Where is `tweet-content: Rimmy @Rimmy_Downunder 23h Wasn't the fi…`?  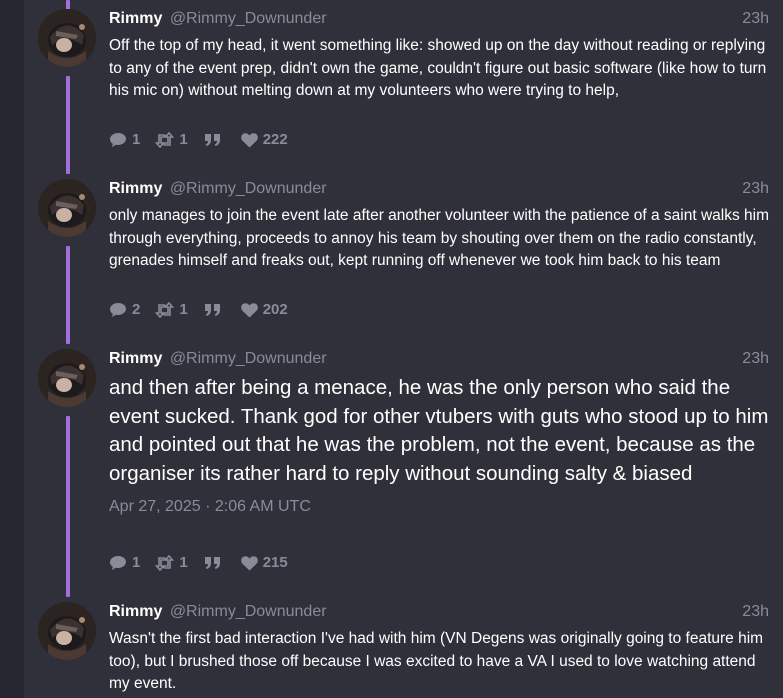 tweet-content: Rimmy @Rimmy_Downunder 23h Wasn't the fi… is located at coordinates (439, 649).